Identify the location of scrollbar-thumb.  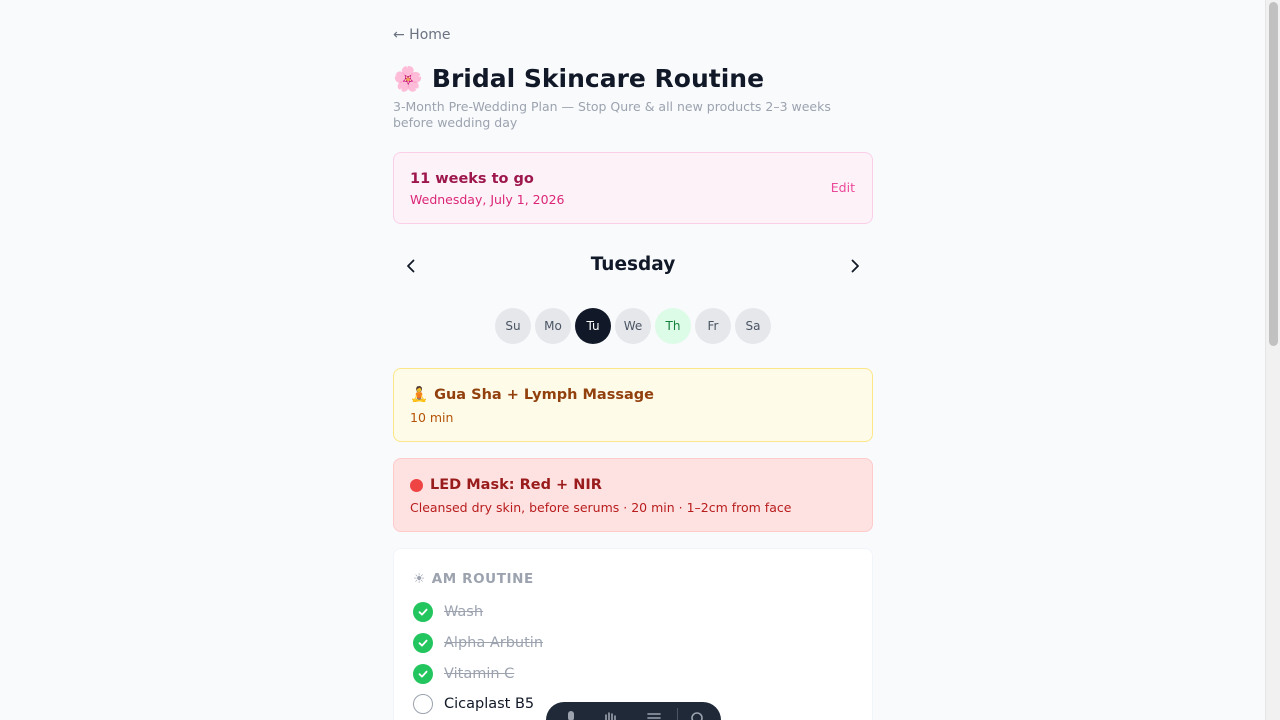
(1273, 174).